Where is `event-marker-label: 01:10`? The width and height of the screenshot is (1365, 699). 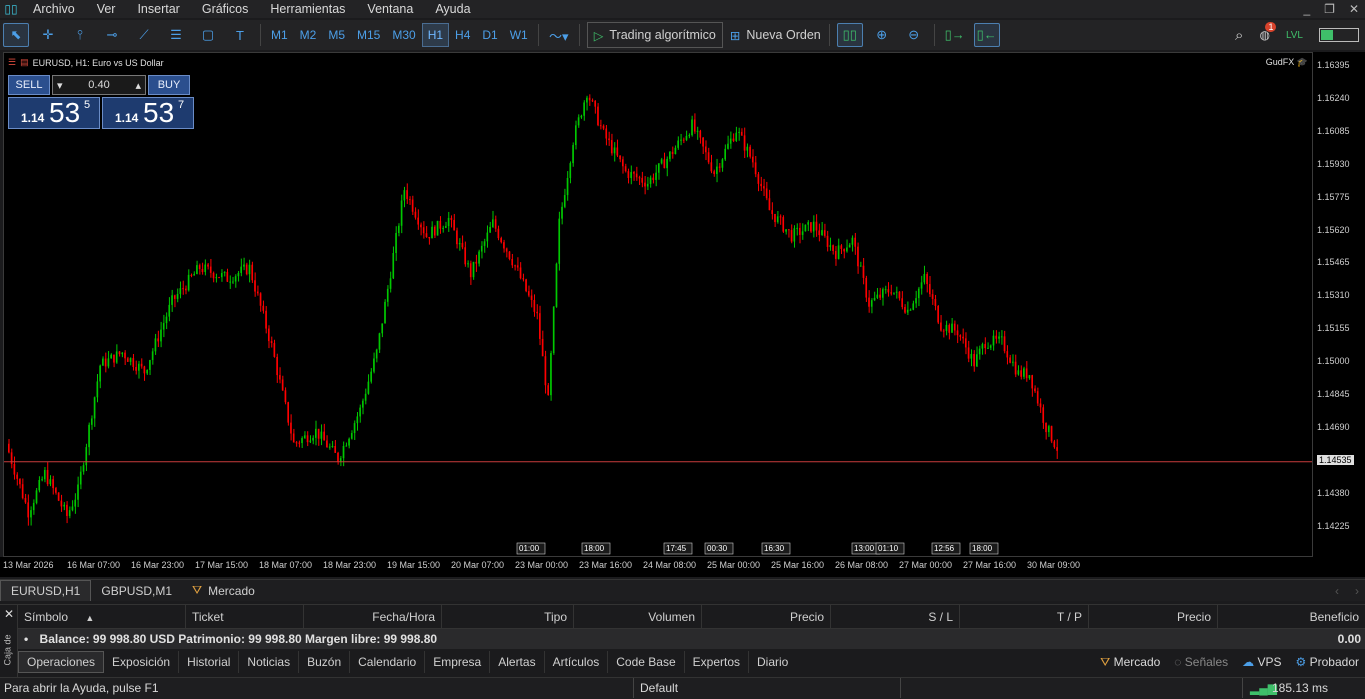
event-marker-label: 01:10 is located at coordinates (888, 548).